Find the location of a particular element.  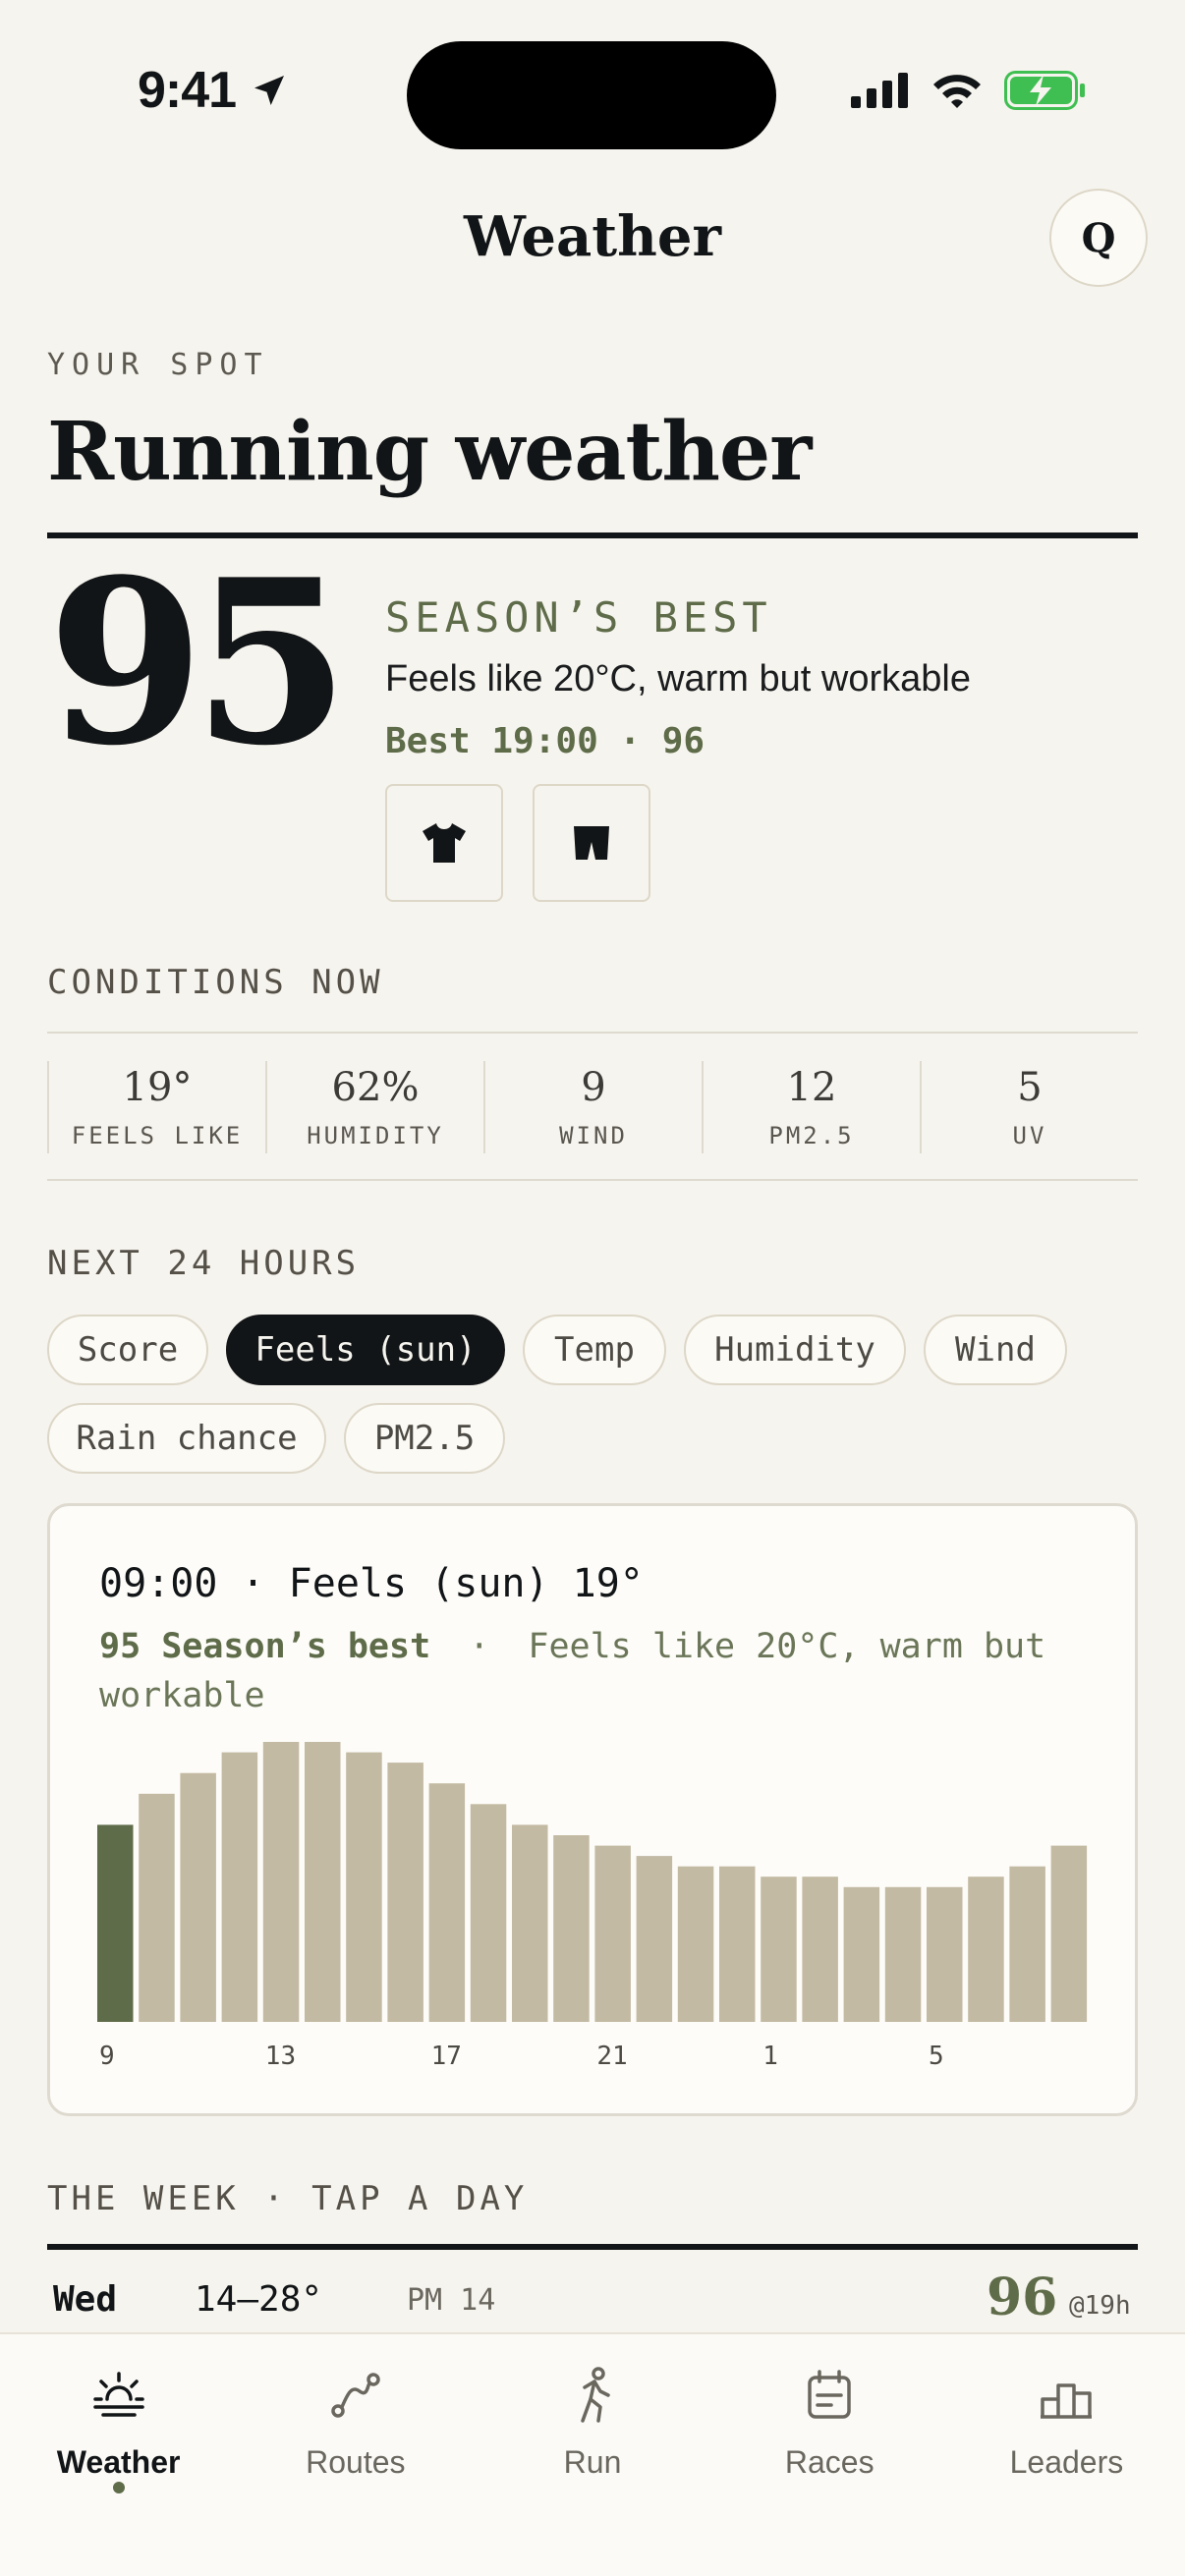

page-title: Weather is located at coordinates (592, 236).